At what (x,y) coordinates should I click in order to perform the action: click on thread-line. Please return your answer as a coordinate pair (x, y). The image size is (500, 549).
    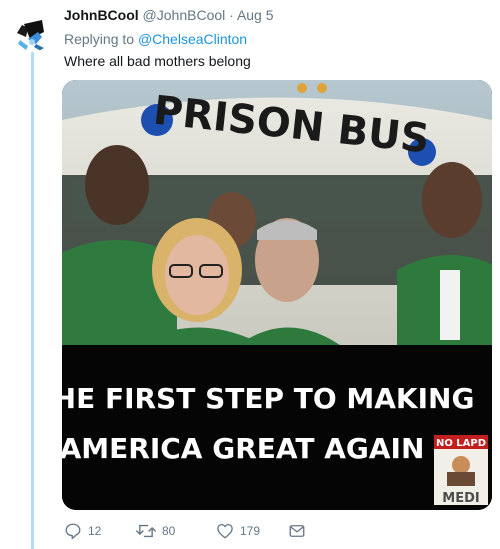
    Looking at the image, I should click on (32, 300).